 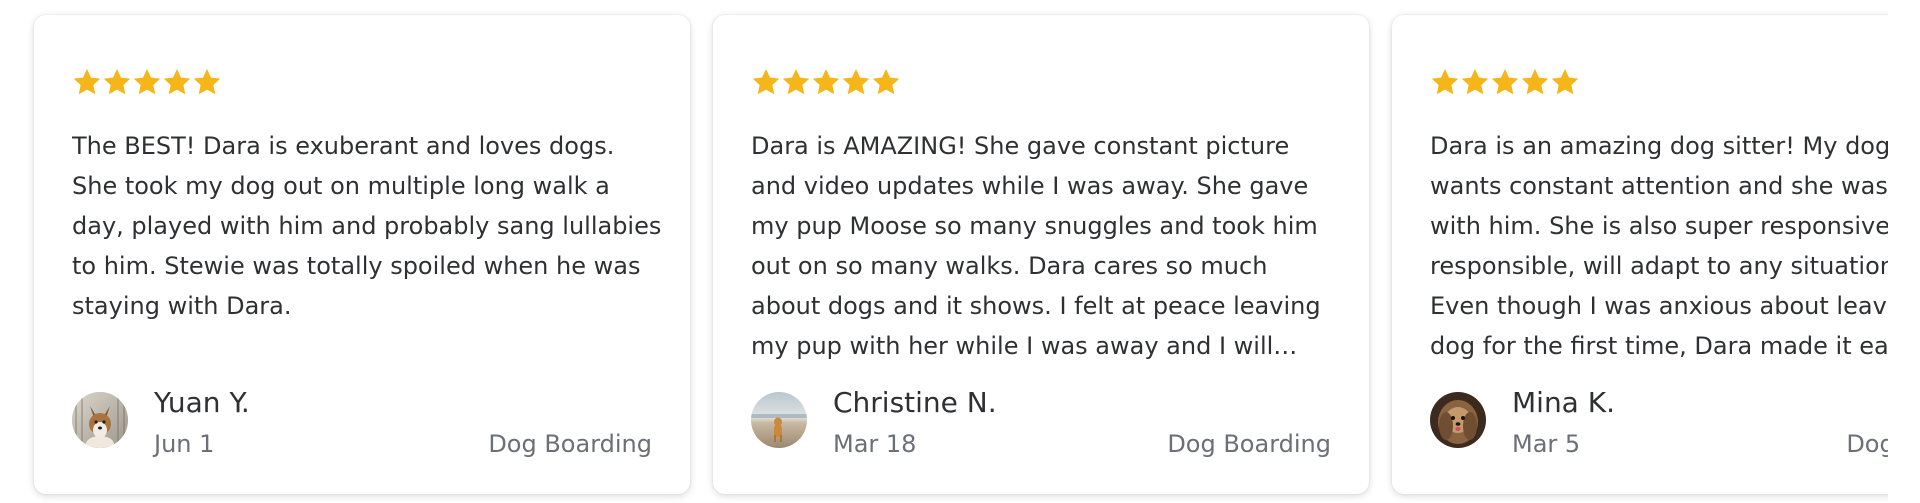 I want to click on corgi-dog-photo-icon, so click(x=100, y=420).